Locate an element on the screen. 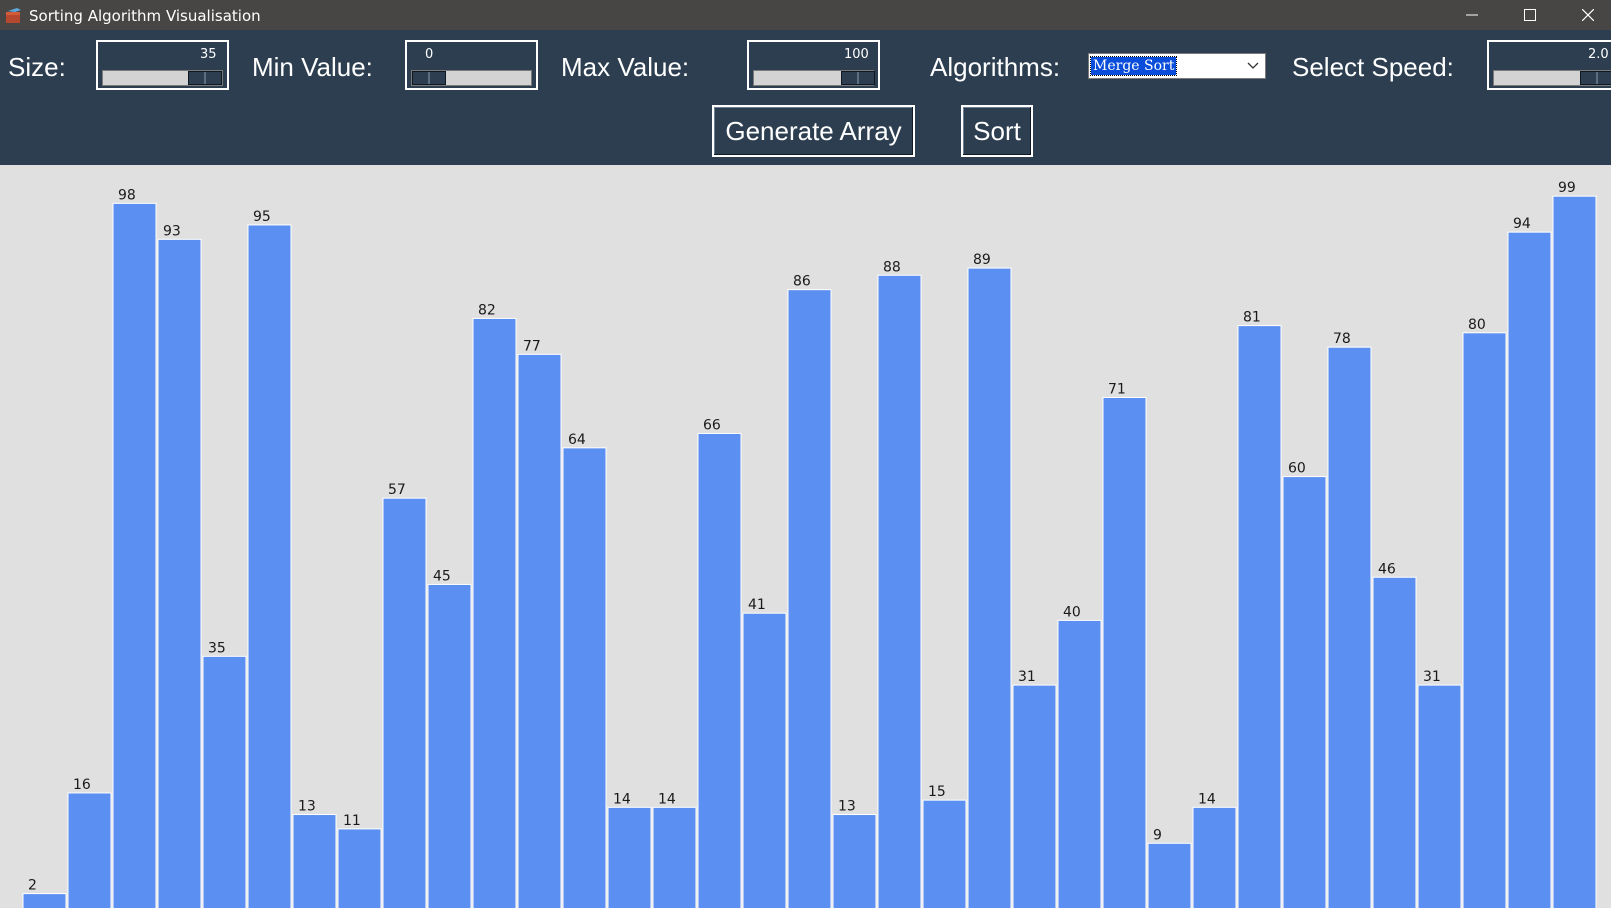 This screenshot has height=908, width=1611. max-value-label: Max Value: is located at coordinates (625, 67).